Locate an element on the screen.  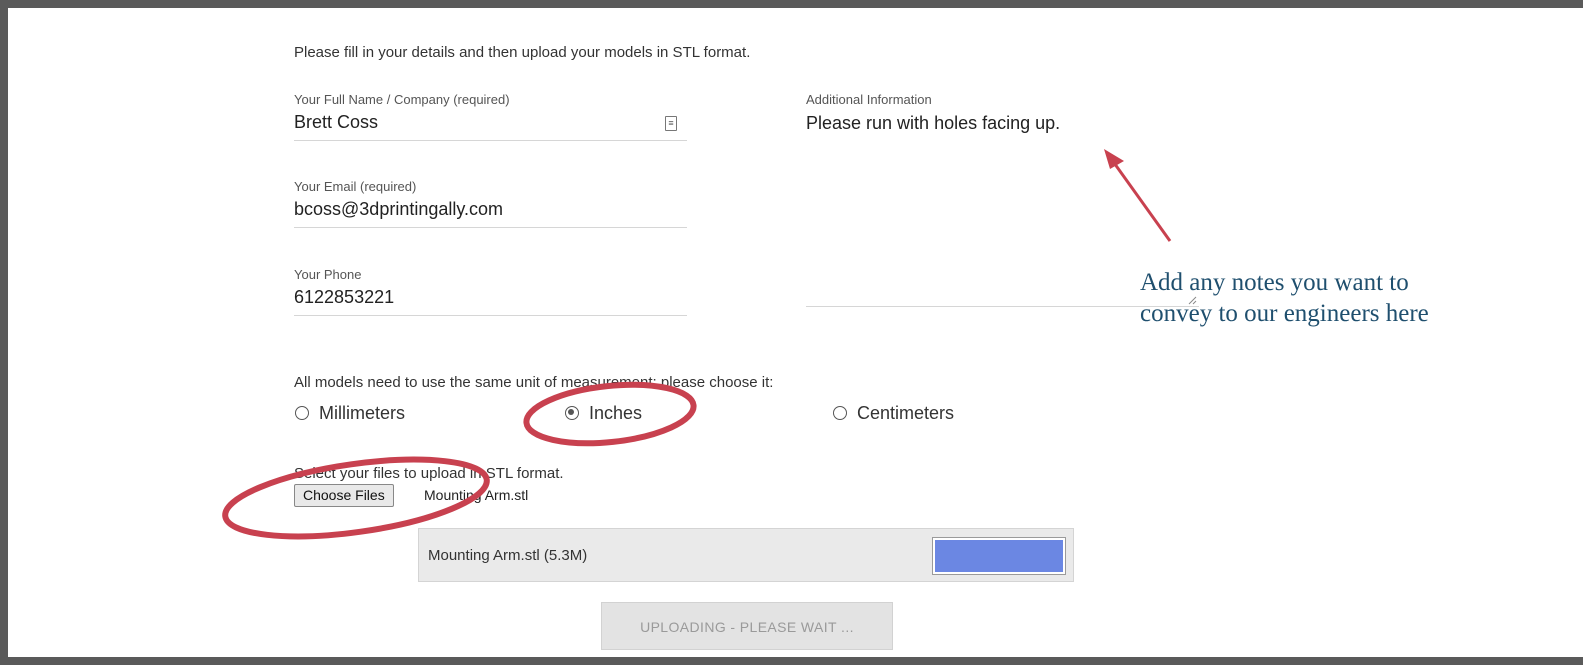
name-input: Brett Coss is located at coordinates (336, 122).